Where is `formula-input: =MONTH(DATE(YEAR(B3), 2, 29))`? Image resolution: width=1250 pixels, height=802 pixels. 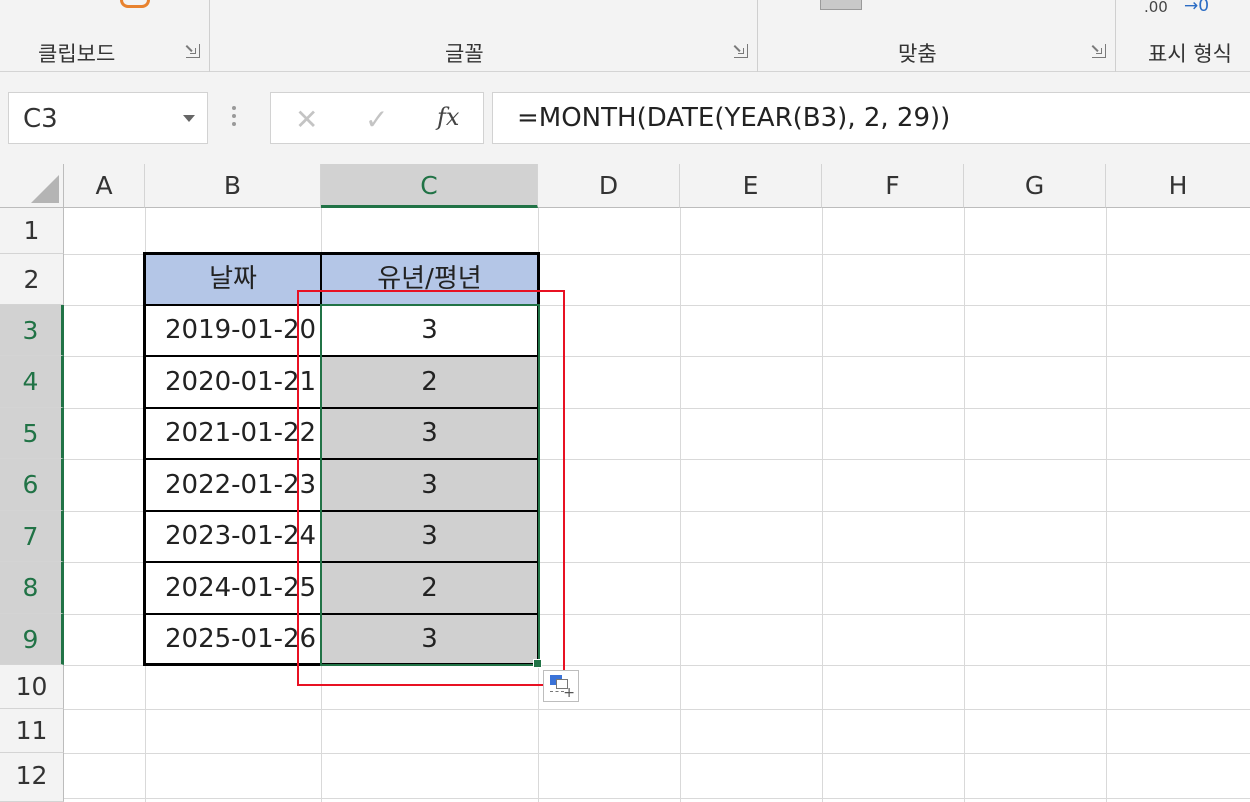 formula-input: =MONTH(DATE(YEAR(B3), 2, 29)) is located at coordinates (871, 118).